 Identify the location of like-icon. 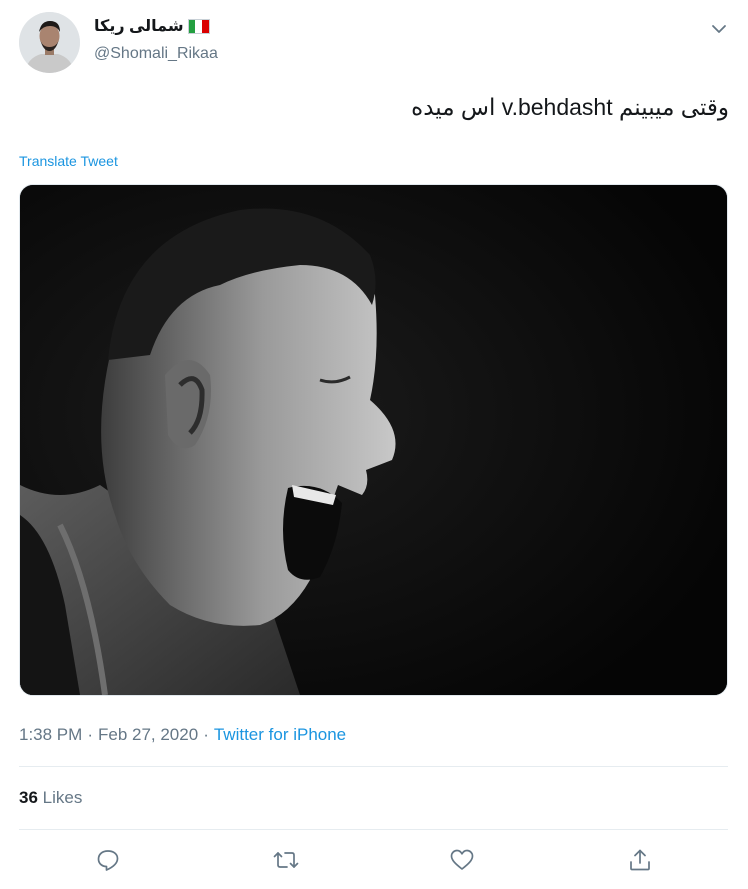
(462, 859).